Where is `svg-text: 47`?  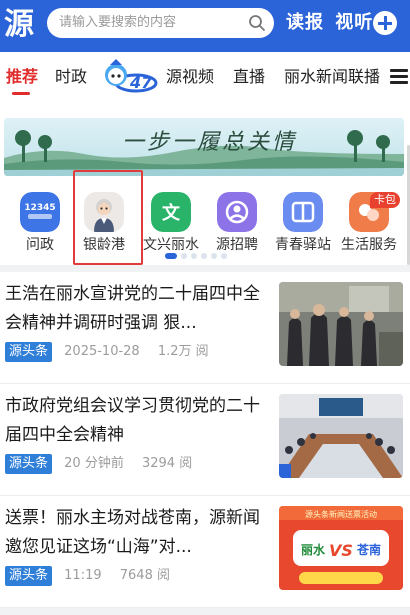
svg-text: 47 is located at coordinates (141, 82).